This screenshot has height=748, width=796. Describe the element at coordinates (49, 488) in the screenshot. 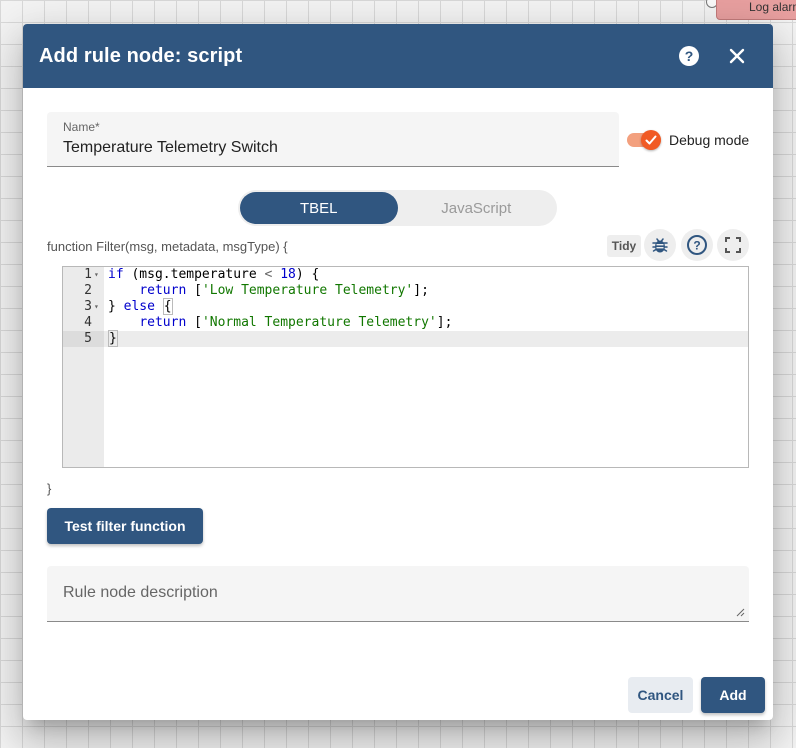

I see `function-closing-brace: }` at that location.